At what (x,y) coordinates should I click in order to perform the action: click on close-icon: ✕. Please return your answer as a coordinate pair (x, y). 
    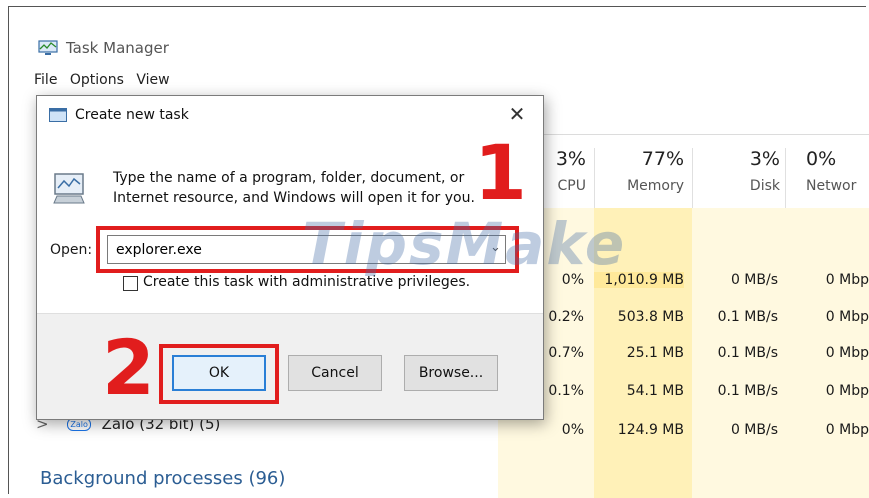
    Looking at the image, I should click on (517, 114).